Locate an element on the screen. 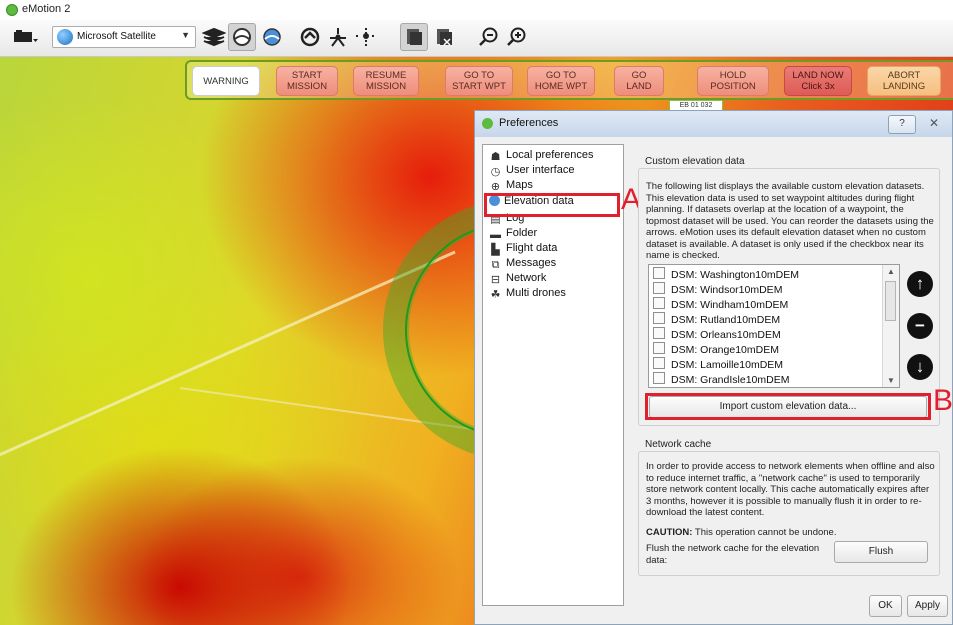 The image size is (953, 625). dialog-title: Preferences is located at coordinates (529, 123).